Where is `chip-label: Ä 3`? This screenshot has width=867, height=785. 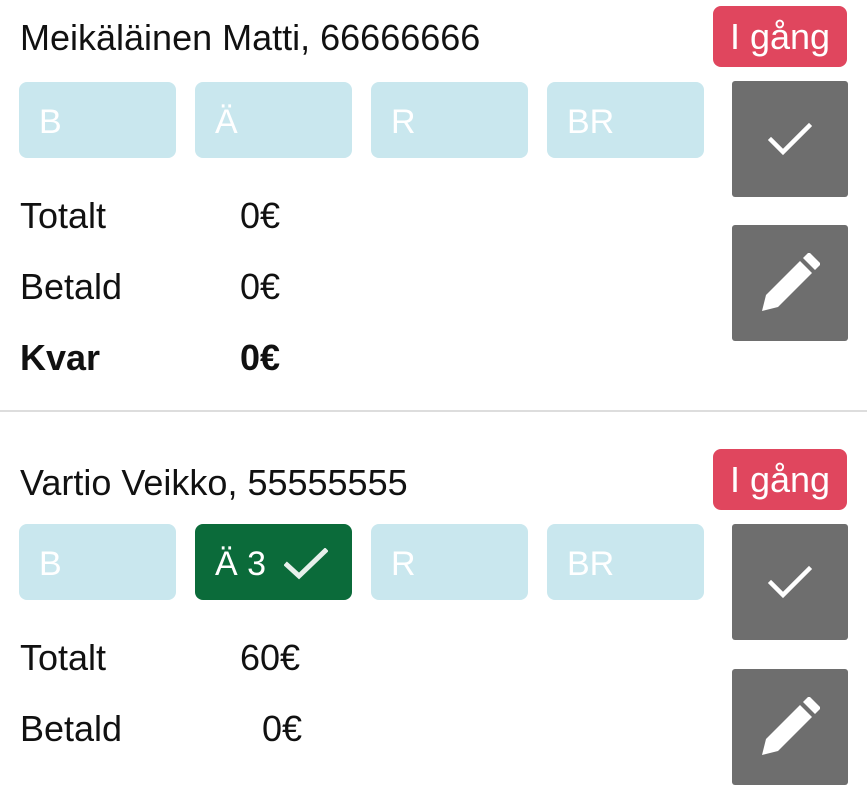 chip-label: Ä 3 is located at coordinates (241, 564).